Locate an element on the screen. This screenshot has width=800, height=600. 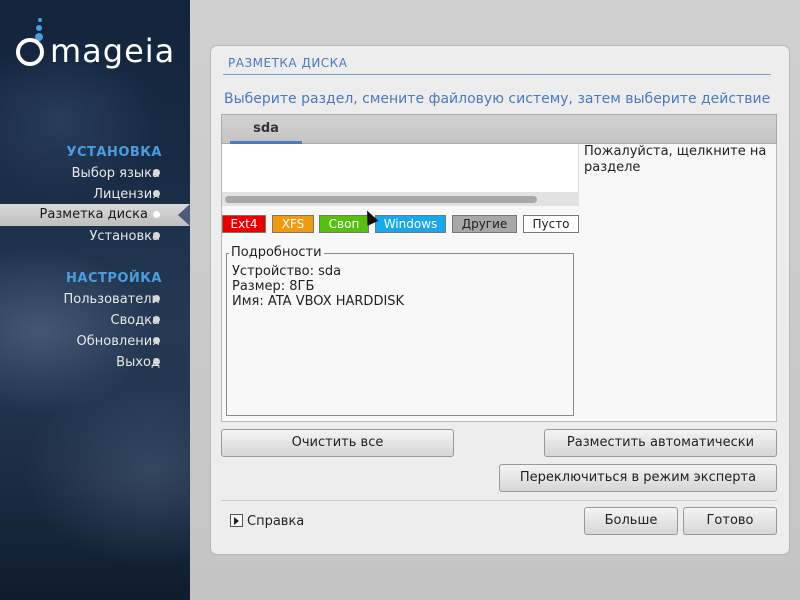
nav-item-language: Выбор языка is located at coordinates (116, 173).